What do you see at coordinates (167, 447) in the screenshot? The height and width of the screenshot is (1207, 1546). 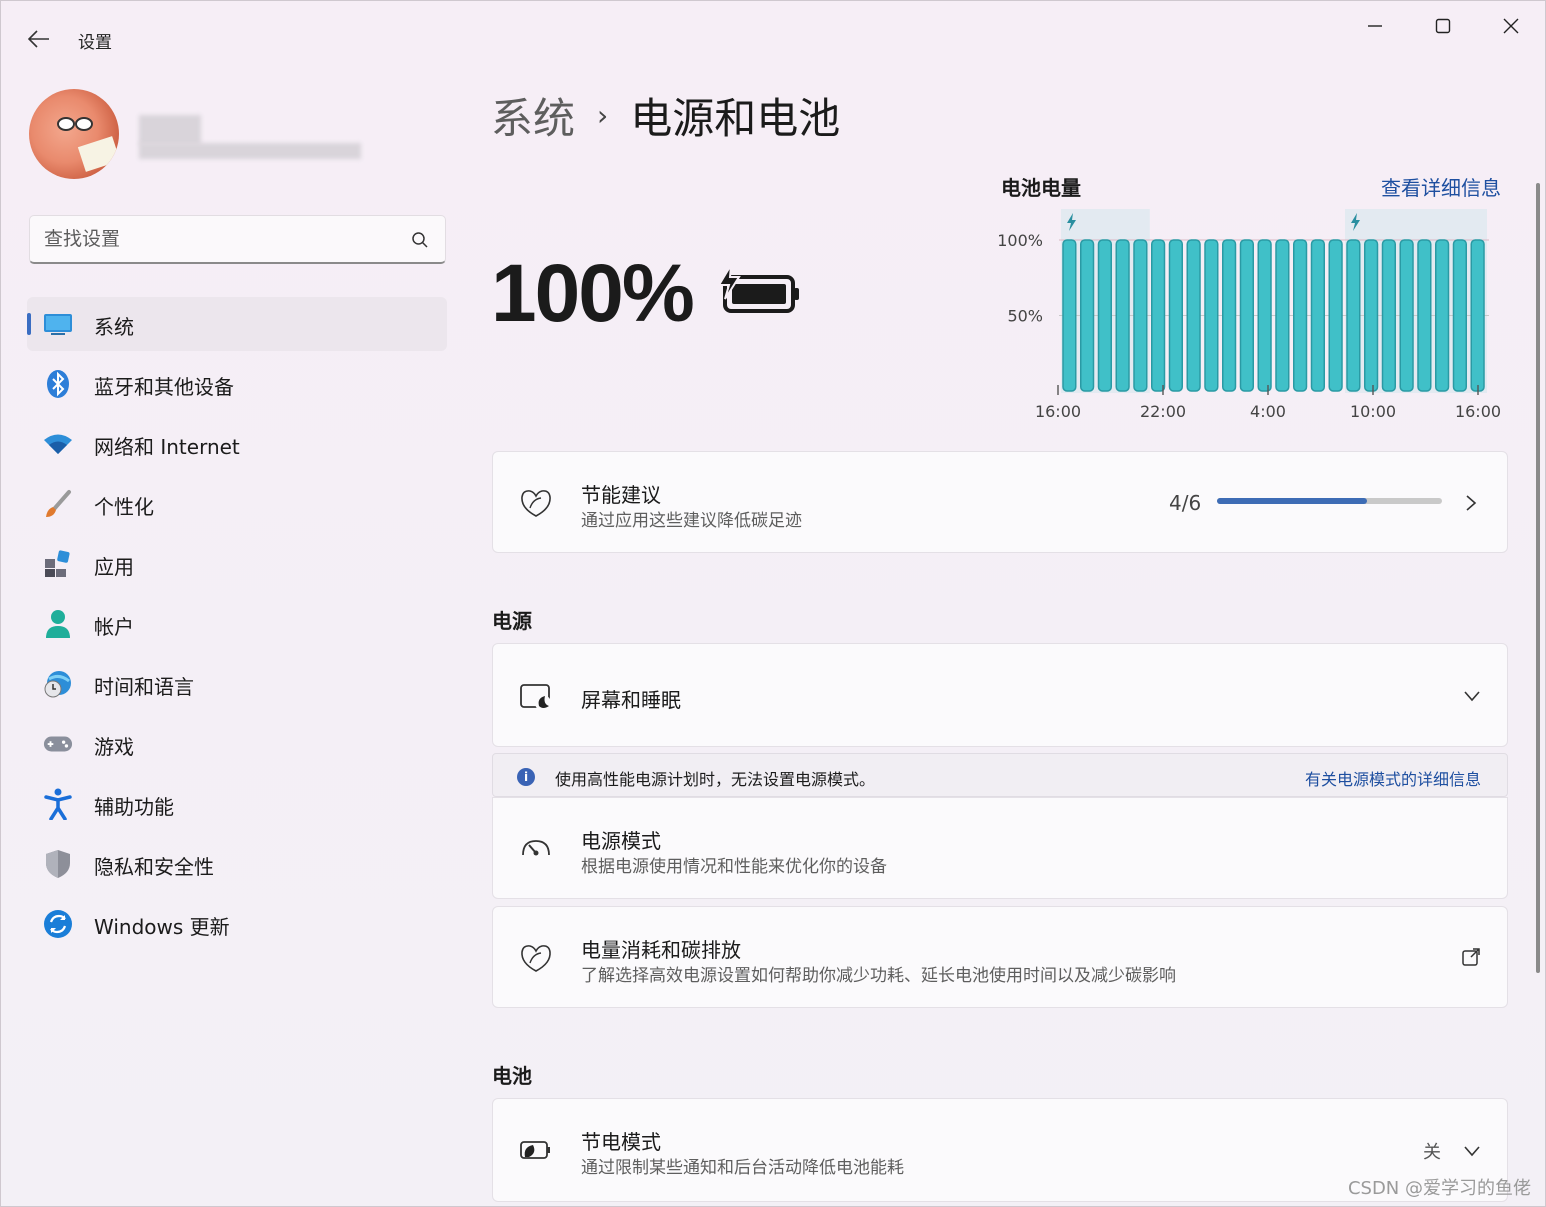 I see `sidebar-item-label: 网络和 Internet` at bounding box center [167, 447].